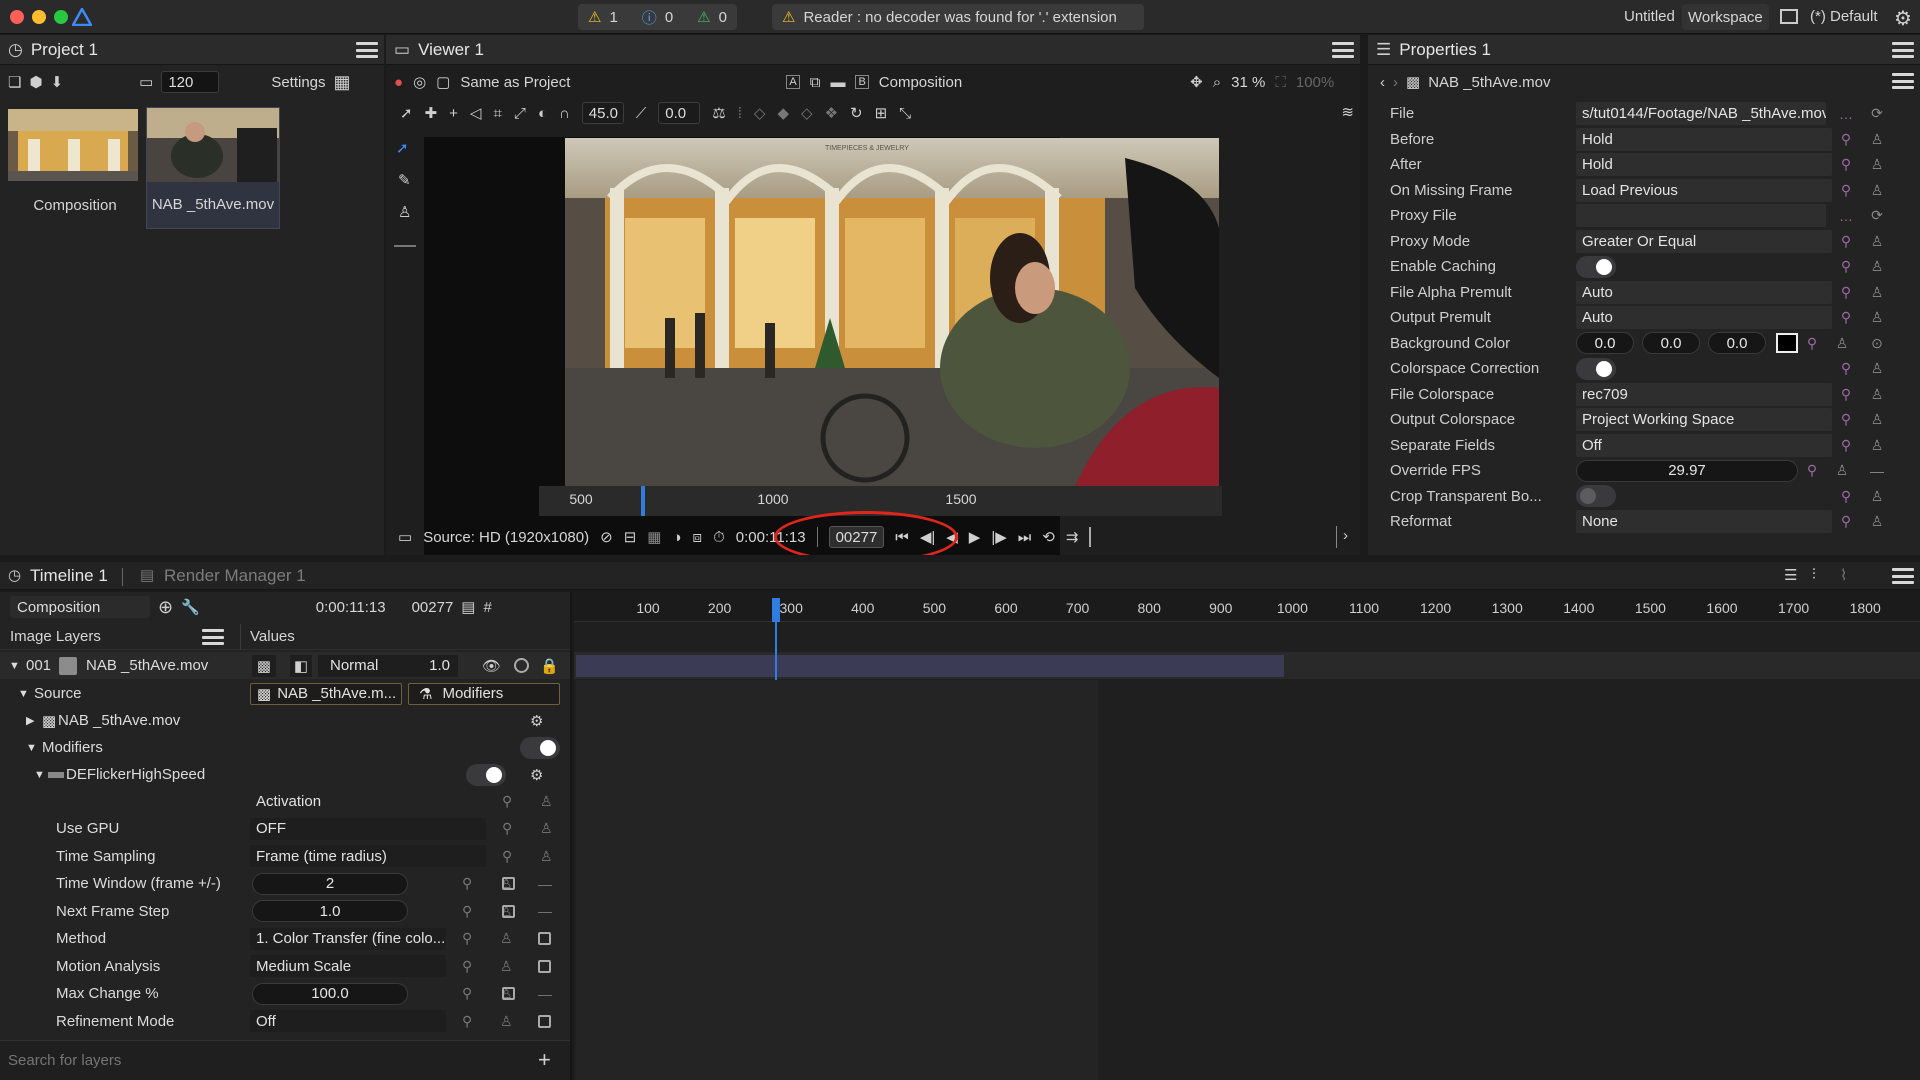 The image size is (1920, 1080). What do you see at coordinates (1877, 215) in the screenshot?
I see `reload-icon: ⟳` at bounding box center [1877, 215].